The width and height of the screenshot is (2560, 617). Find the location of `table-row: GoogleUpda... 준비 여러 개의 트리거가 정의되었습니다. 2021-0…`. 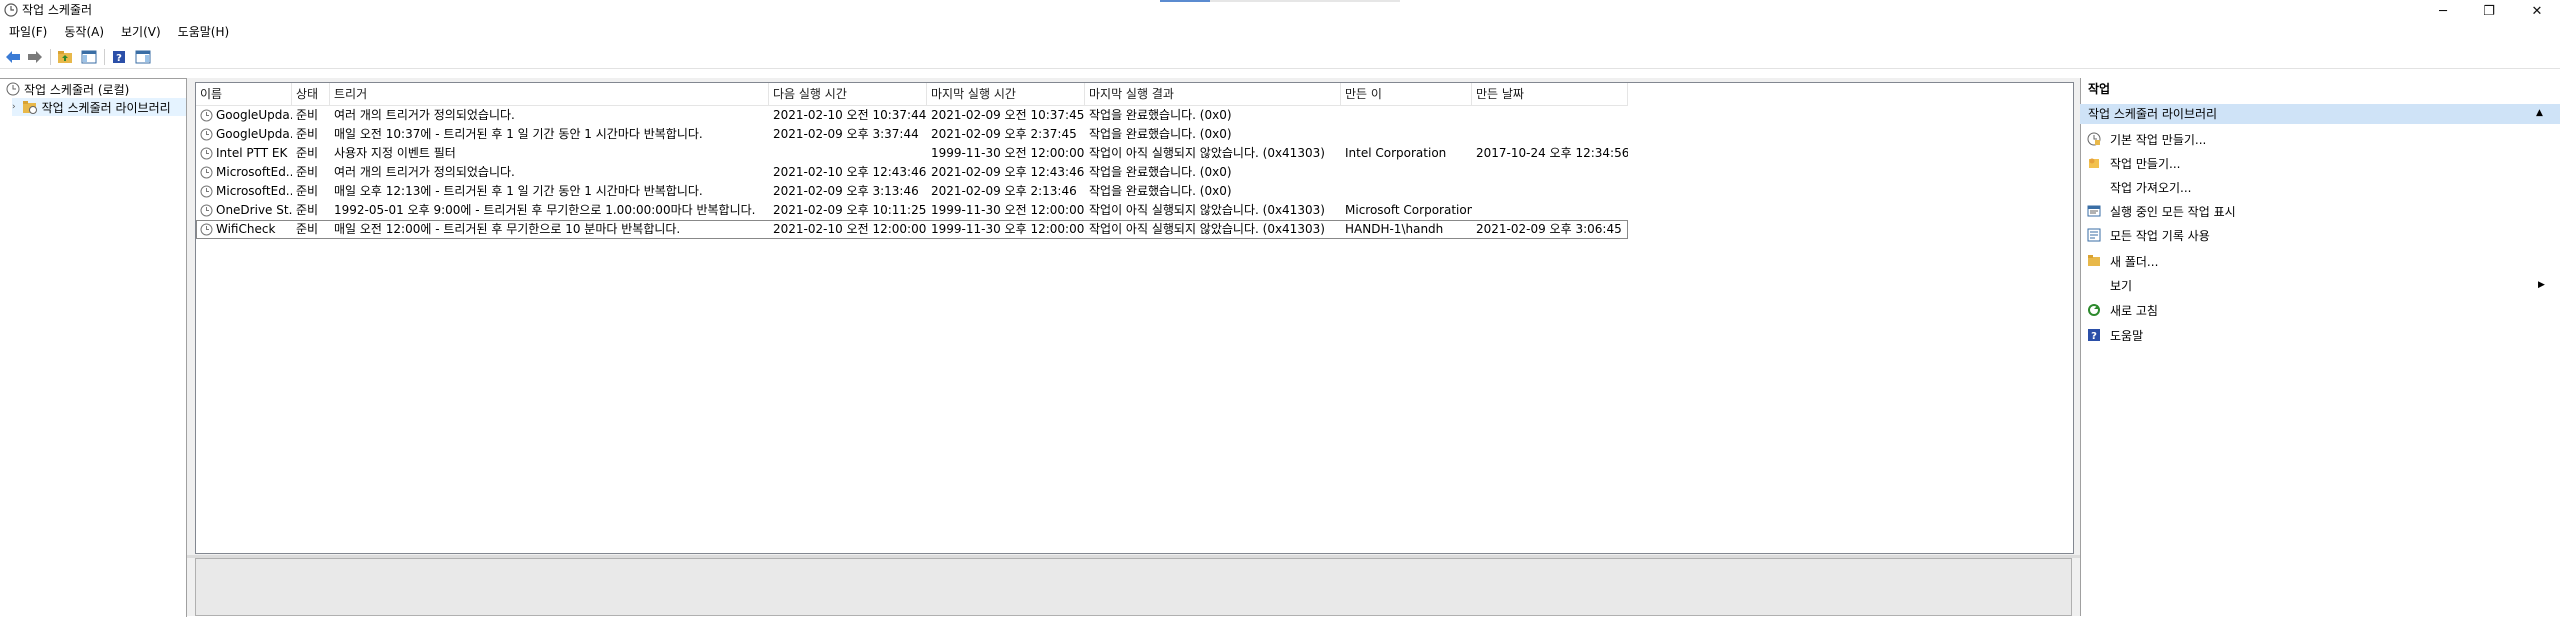

table-row: GoogleUpda... 준비 여러 개의 트리거가 정의되었습니다. 2021-0… is located at coordinates (912, 115).